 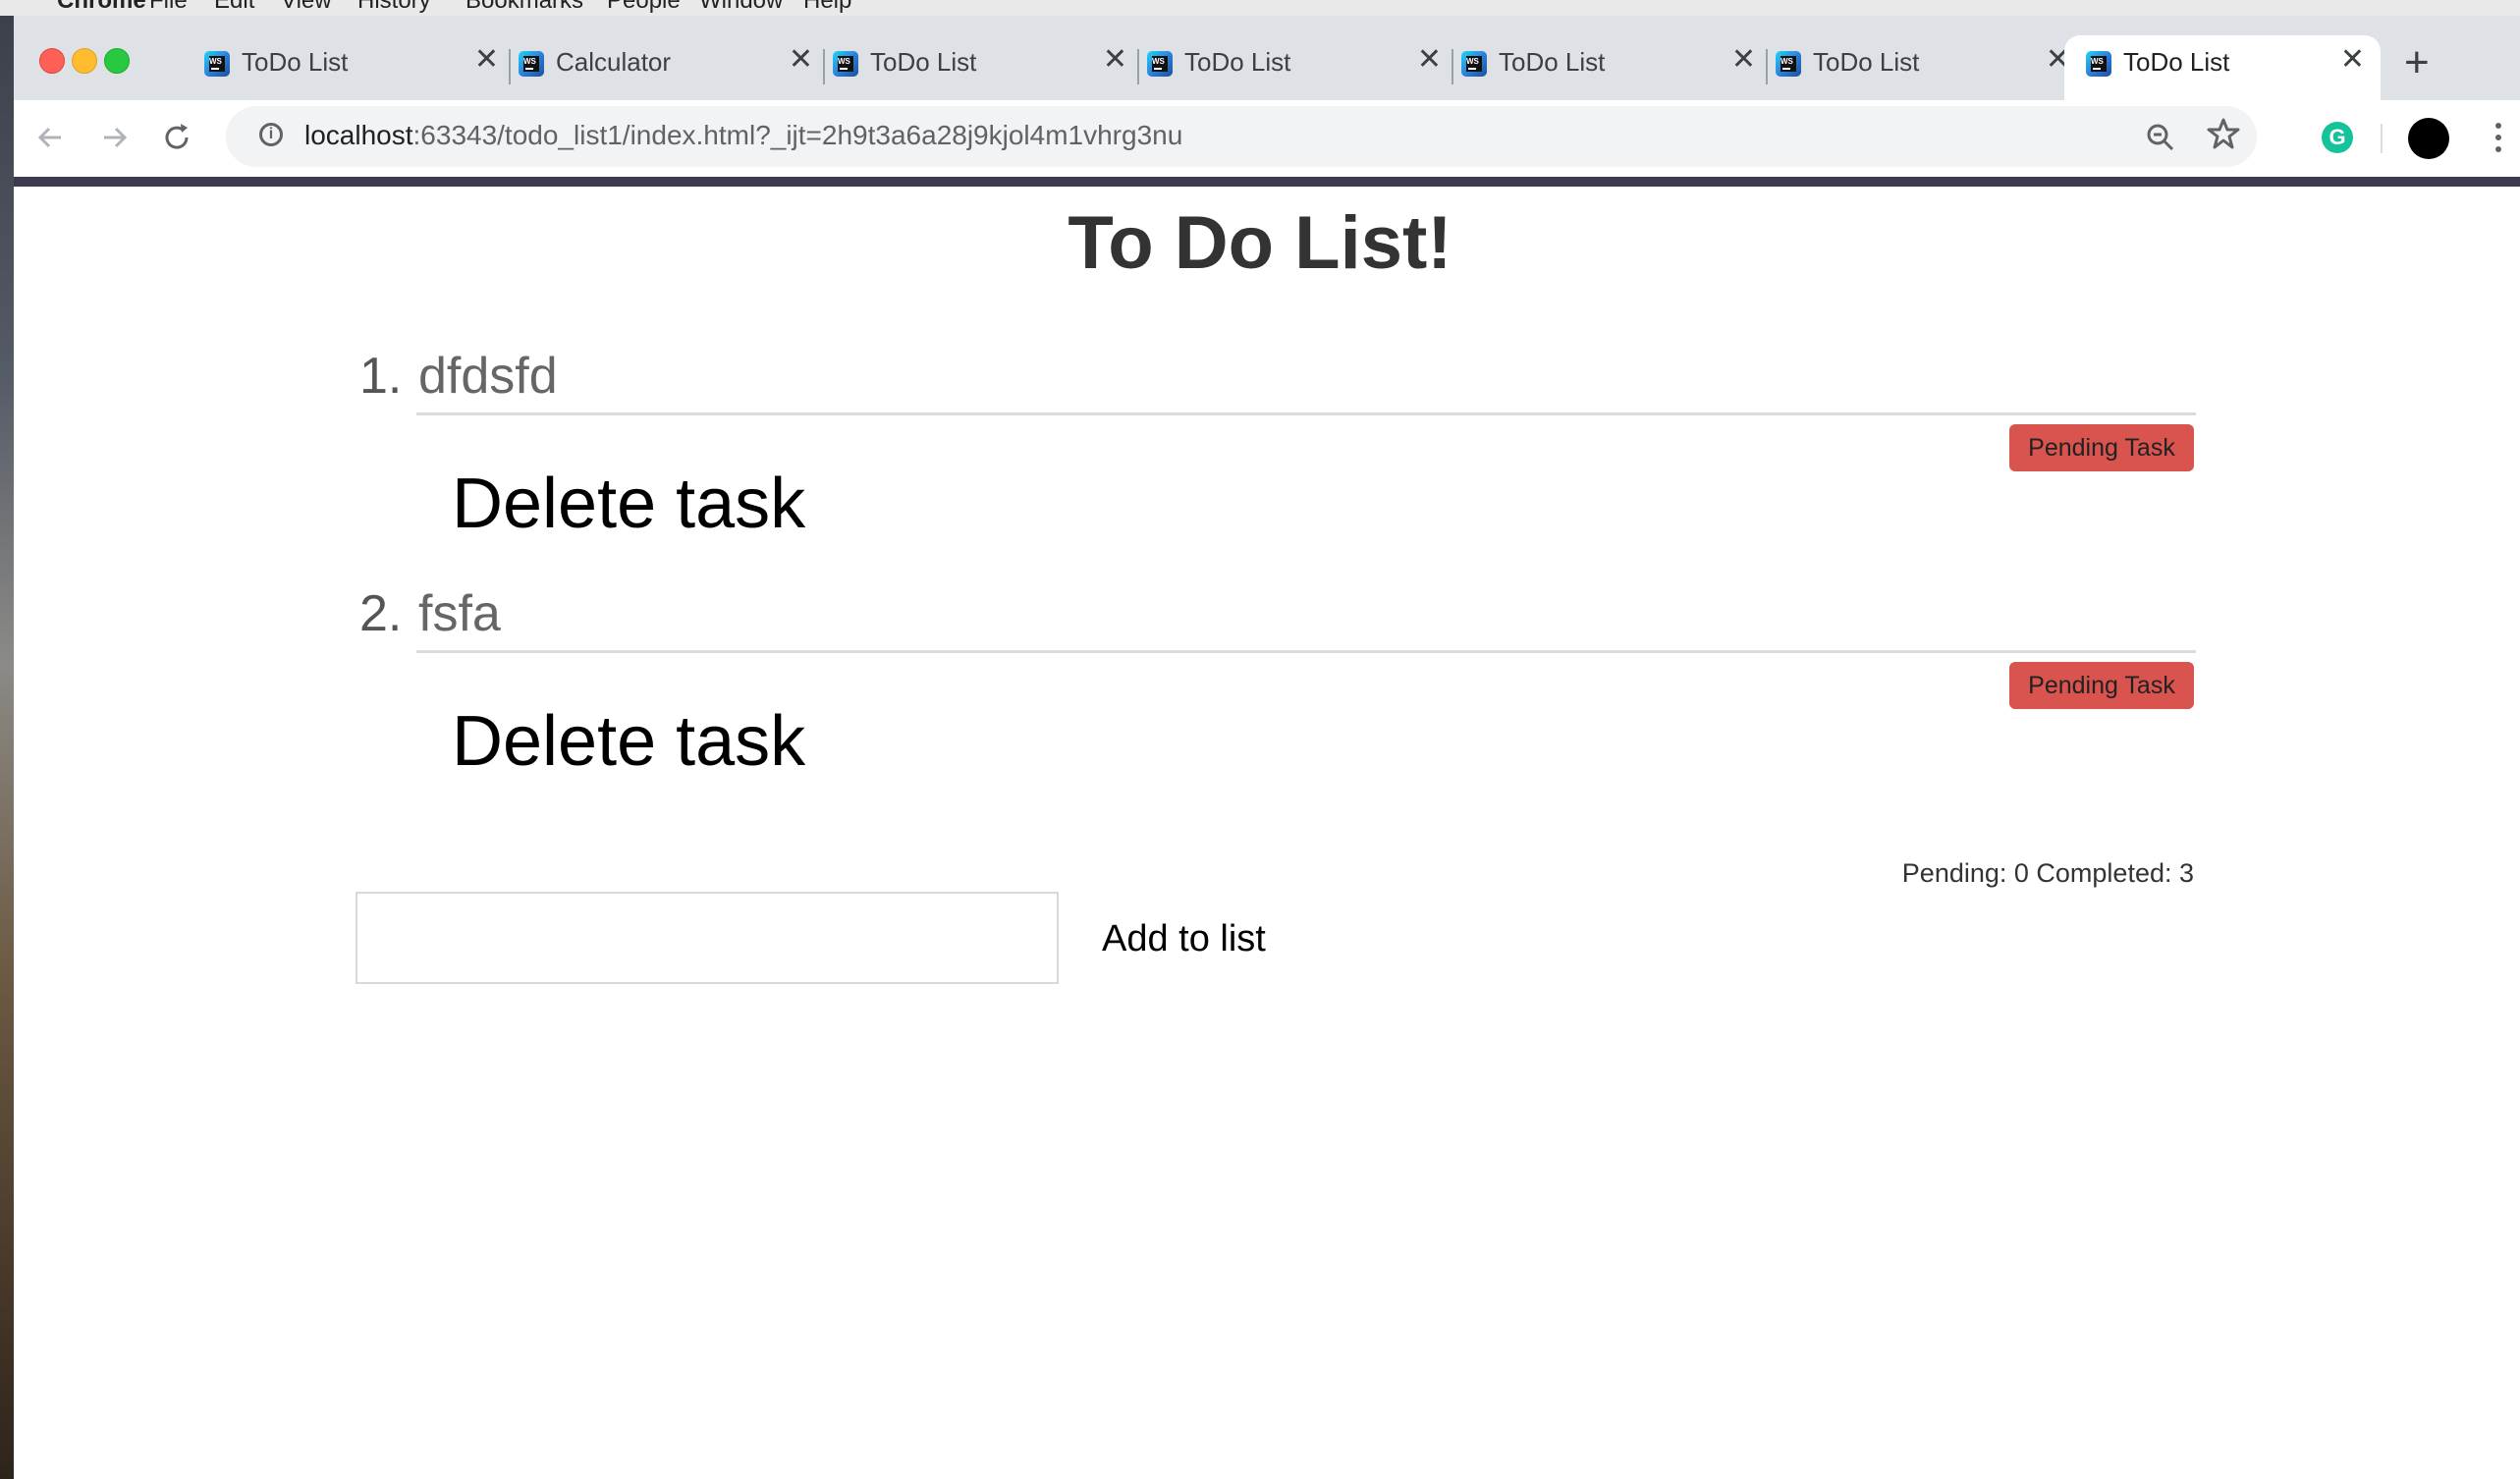 I want to click on reload-icon, so click(x=177, y=136).